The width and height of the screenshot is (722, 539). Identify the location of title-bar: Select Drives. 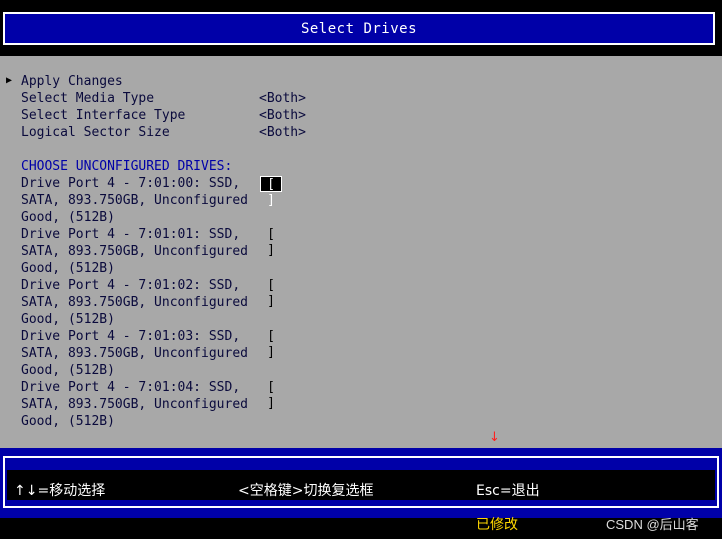
(361, 28).